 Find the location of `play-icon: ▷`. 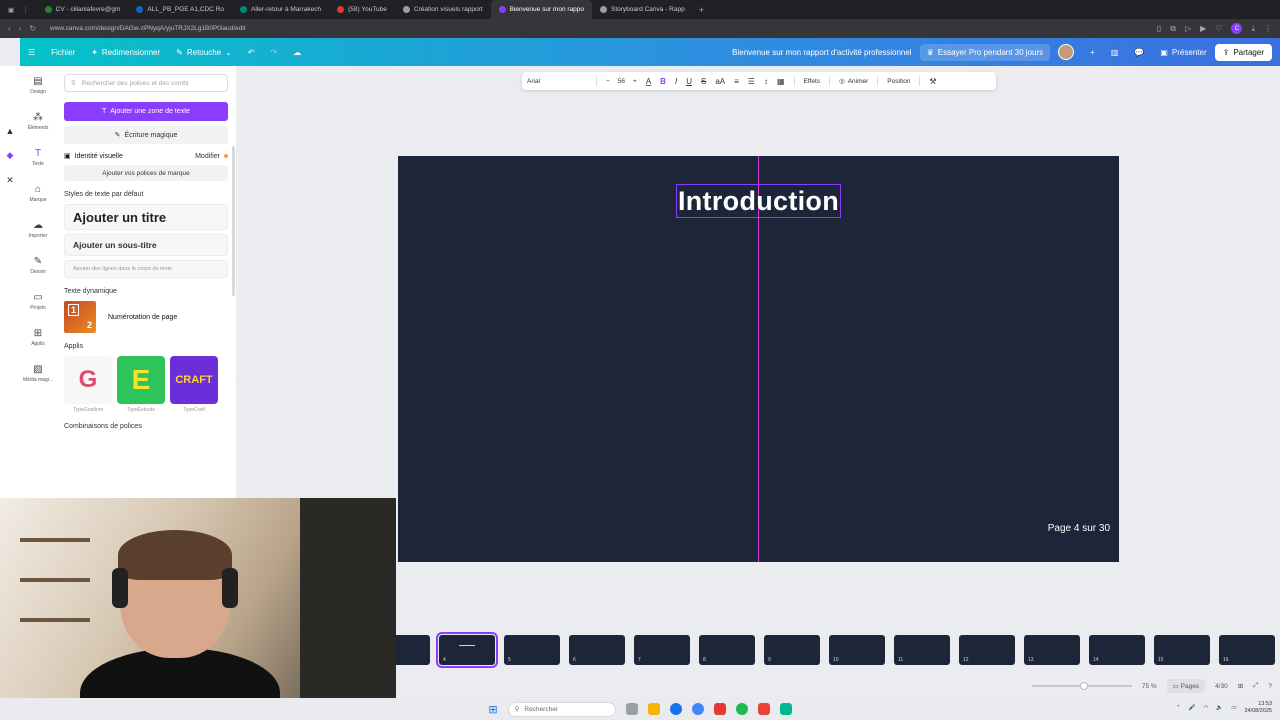

play-icon: ▷ is located at coordinates (1188, 28).